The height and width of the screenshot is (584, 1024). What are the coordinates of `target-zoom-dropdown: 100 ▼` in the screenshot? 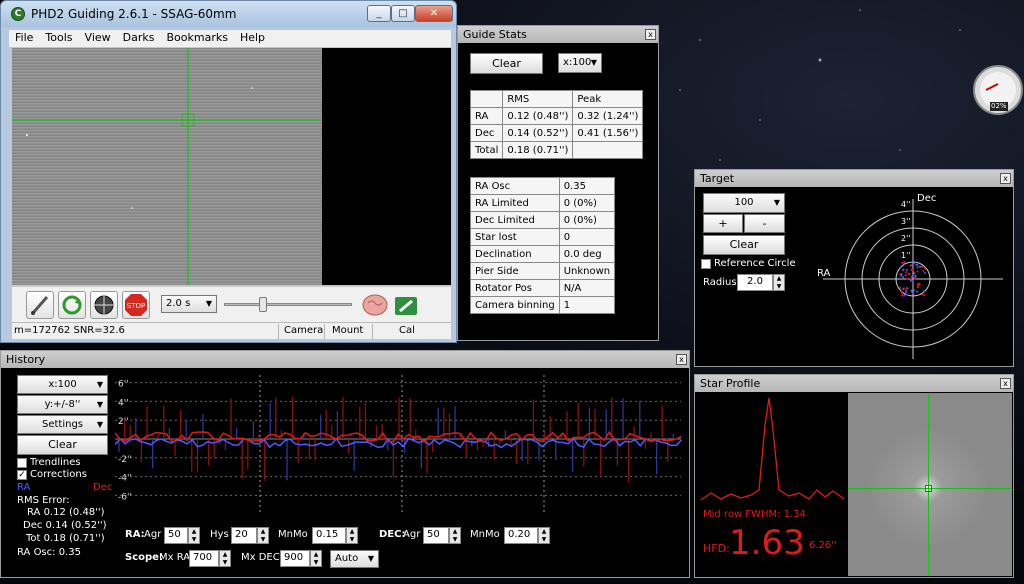 It's located at (744, 203).